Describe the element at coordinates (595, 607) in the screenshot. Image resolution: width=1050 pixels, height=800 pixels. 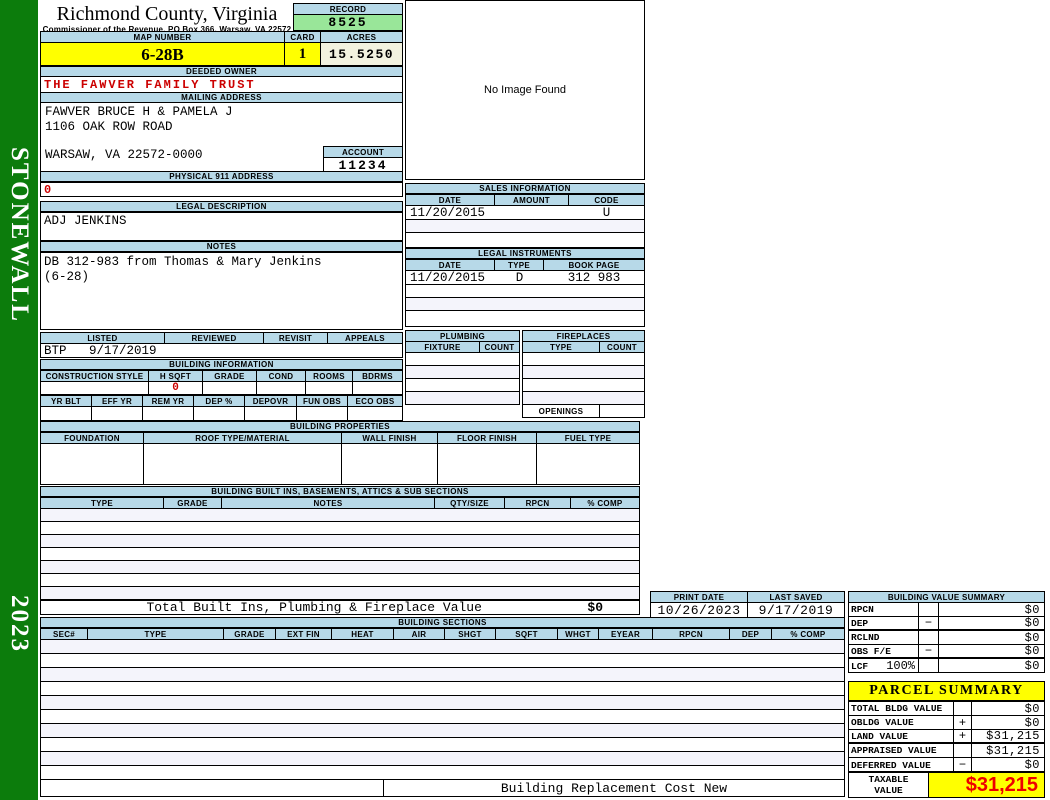
I see `built-ins-total-value: $0` at that location.